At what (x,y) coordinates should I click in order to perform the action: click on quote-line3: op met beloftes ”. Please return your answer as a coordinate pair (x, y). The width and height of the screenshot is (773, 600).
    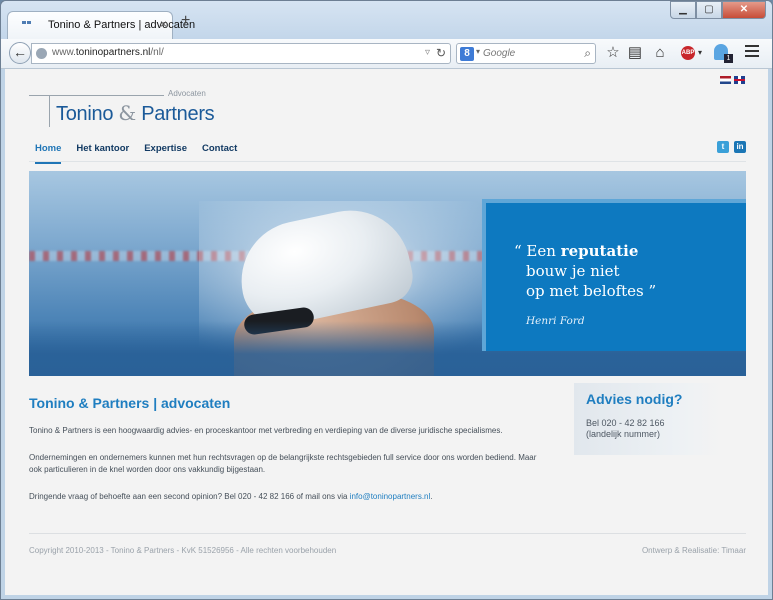
    Looking at the image, I should click on (591, 291).